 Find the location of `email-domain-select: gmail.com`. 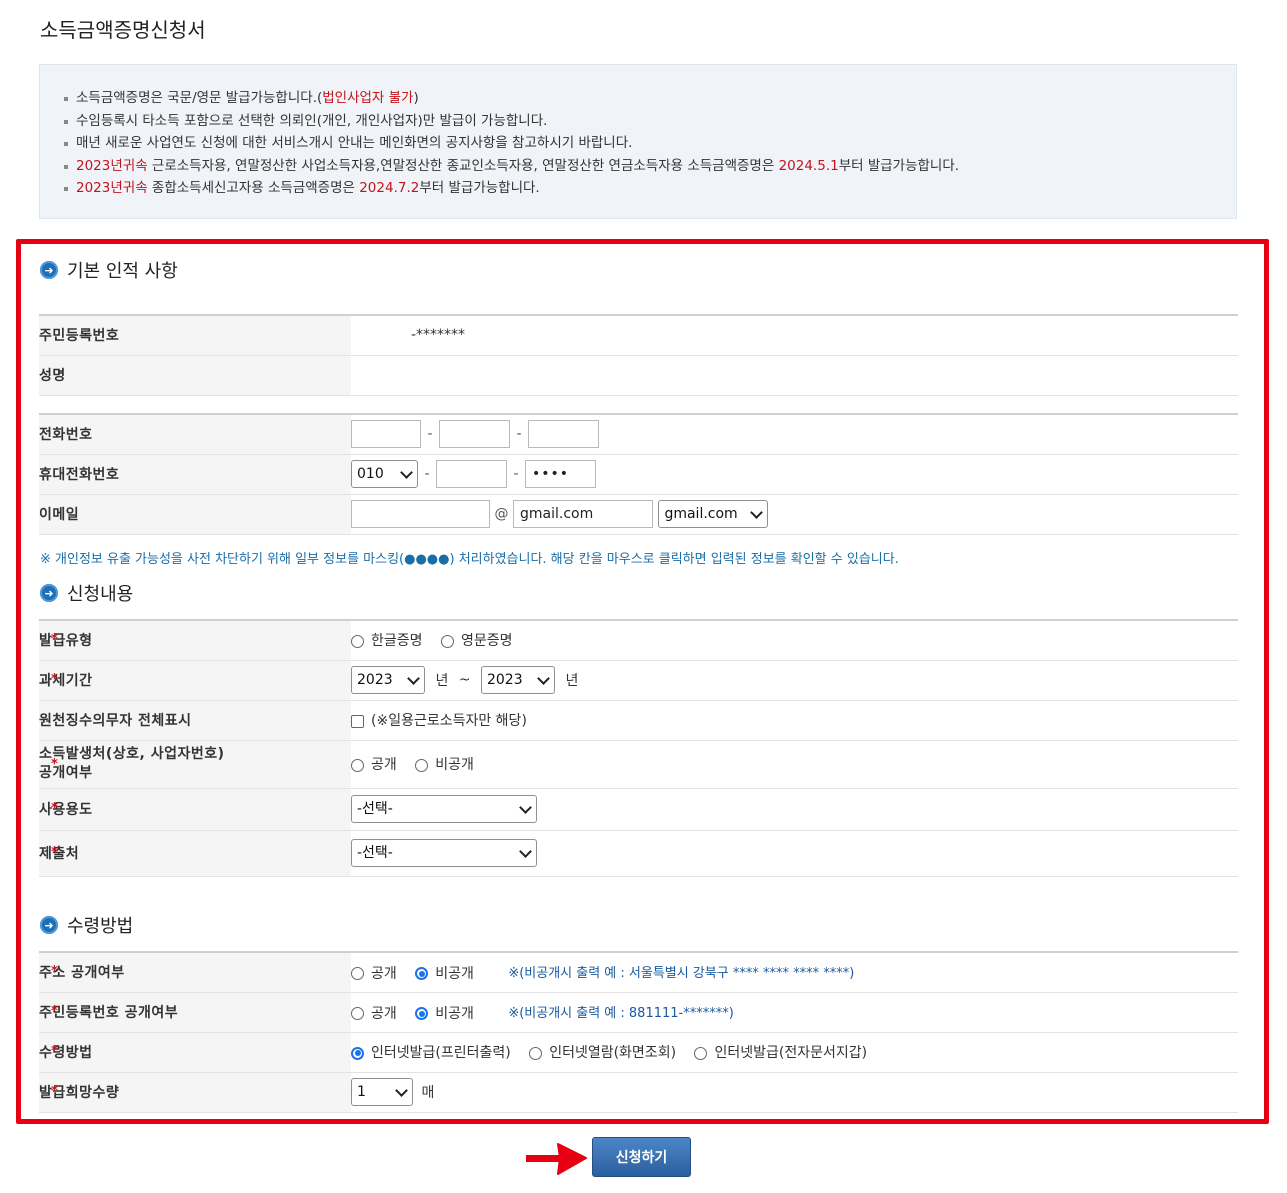

email-domain-select: gmail.com is located at coordinates (713, 514).